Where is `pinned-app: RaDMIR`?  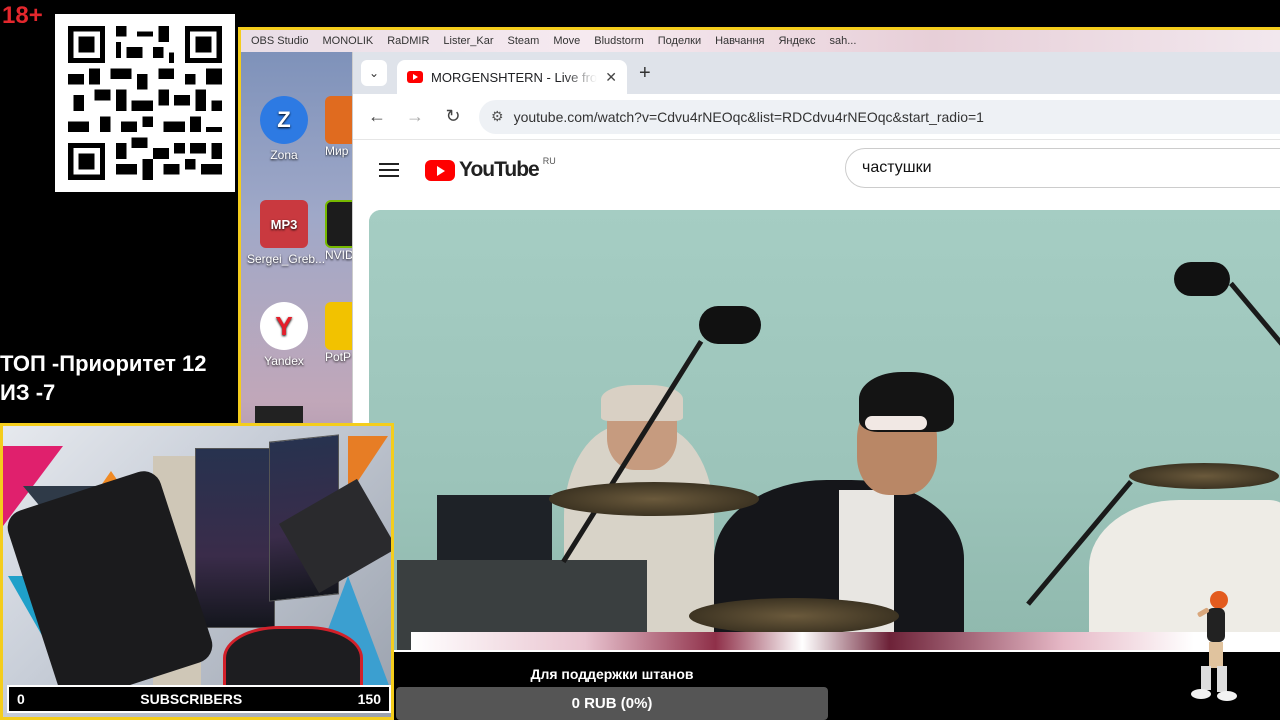 pinned-app: RaDMIR is located at coordinates (408, 41).